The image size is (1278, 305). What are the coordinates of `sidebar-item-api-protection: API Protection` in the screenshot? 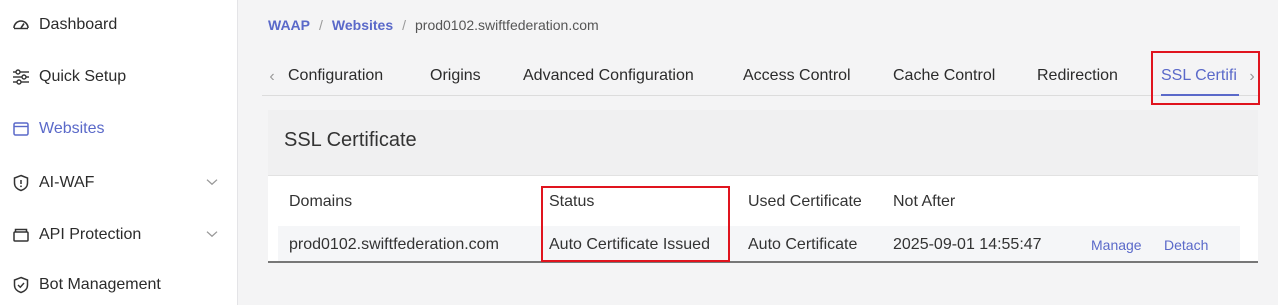 It's located at (119, 235).